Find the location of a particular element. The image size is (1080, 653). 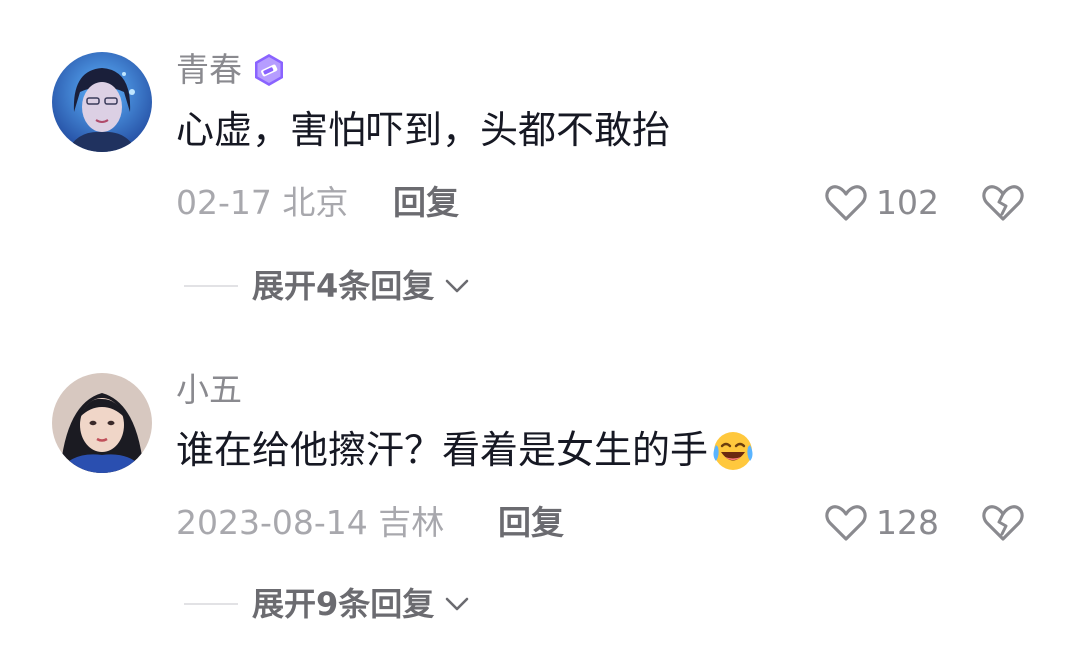

username-label: 青春 is located at coordinates (209, 69).